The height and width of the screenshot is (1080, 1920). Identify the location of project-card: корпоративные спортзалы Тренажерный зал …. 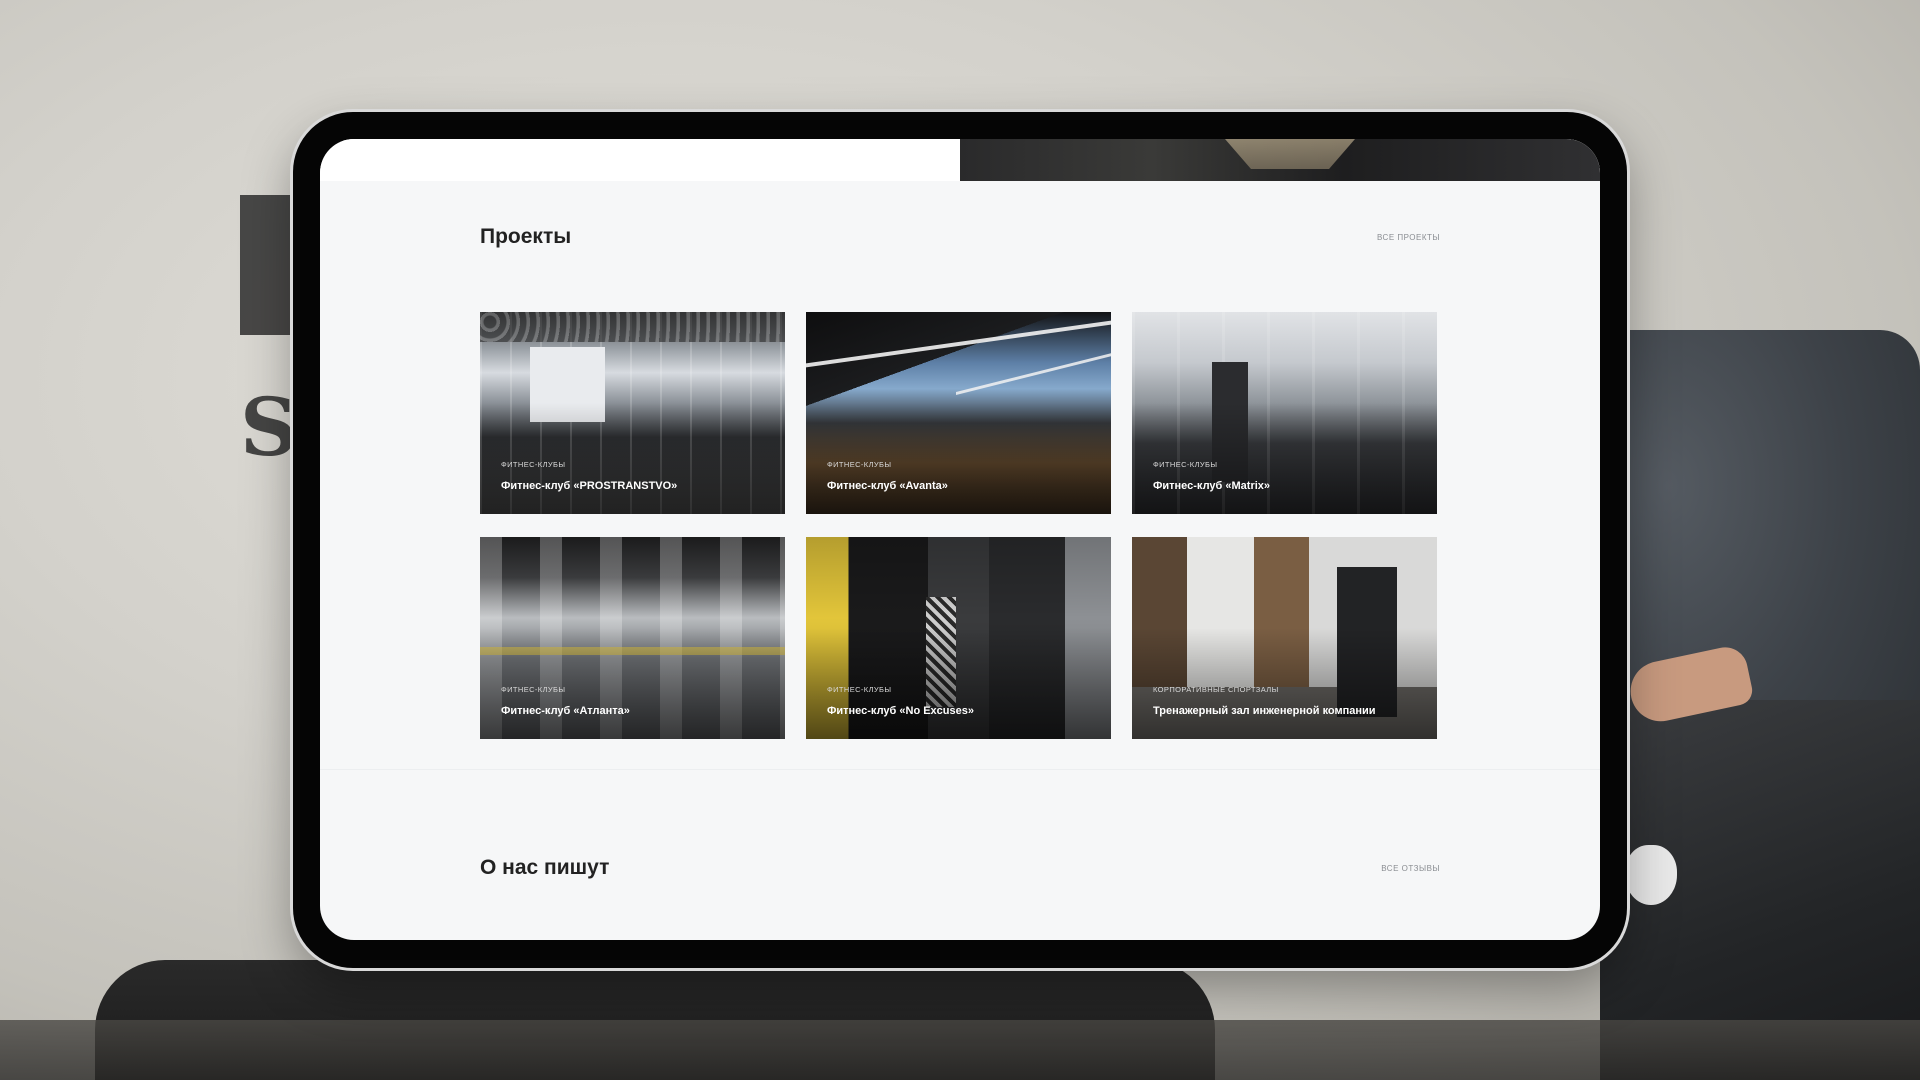
(1284, 638).